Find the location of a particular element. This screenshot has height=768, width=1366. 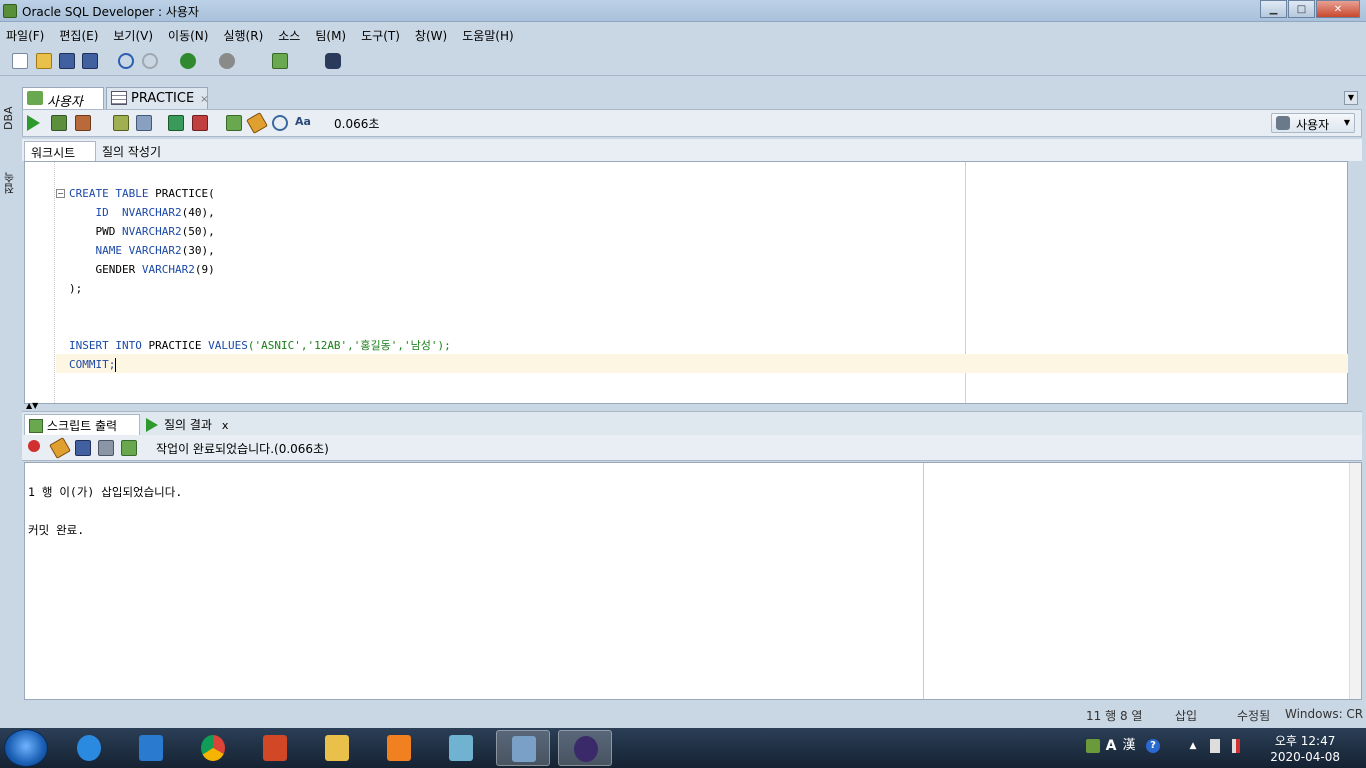

code-line-4: NAME VARCHAR2(30), is located at coordinates (155, 250).